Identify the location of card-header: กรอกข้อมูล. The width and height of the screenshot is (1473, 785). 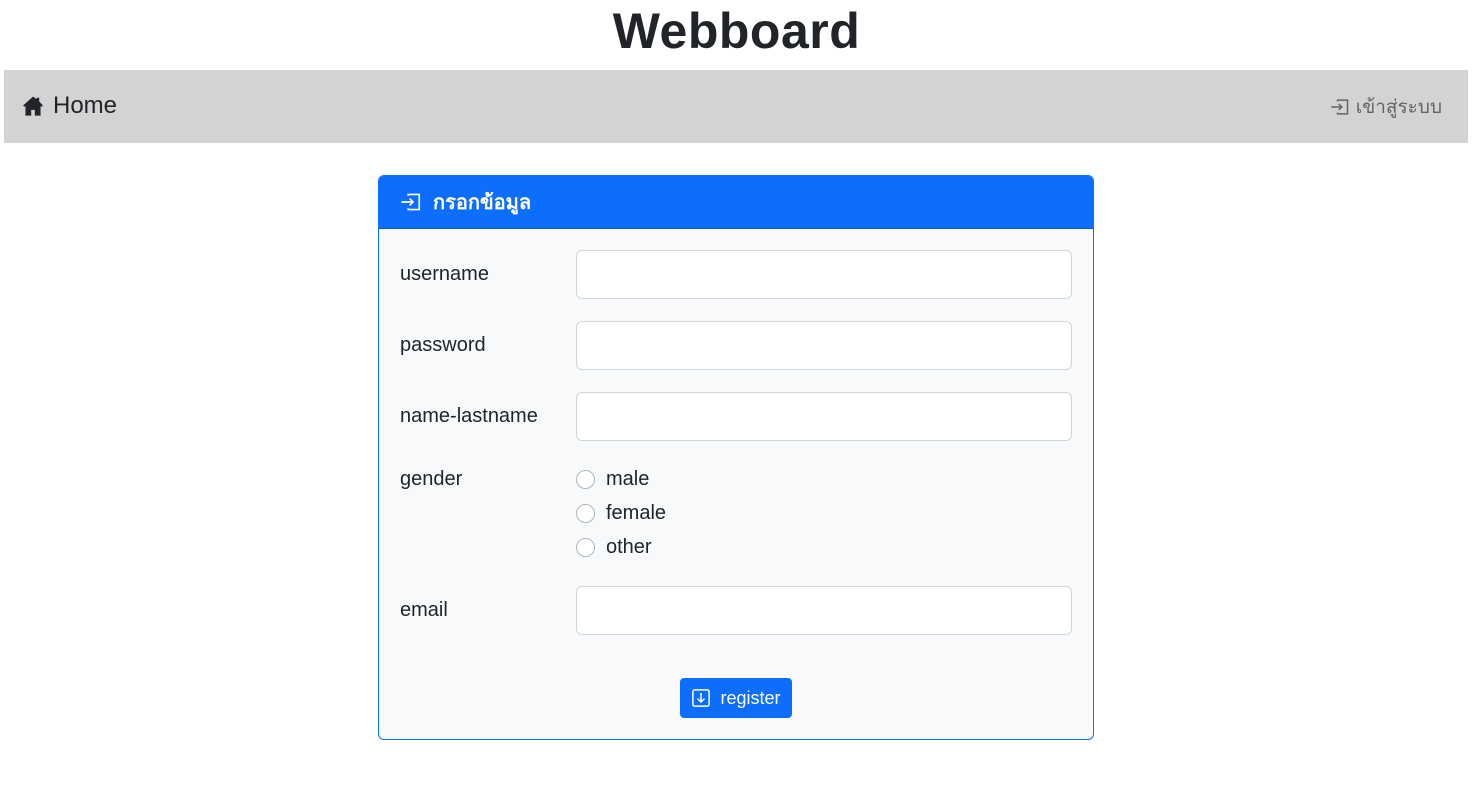
(736, 202).